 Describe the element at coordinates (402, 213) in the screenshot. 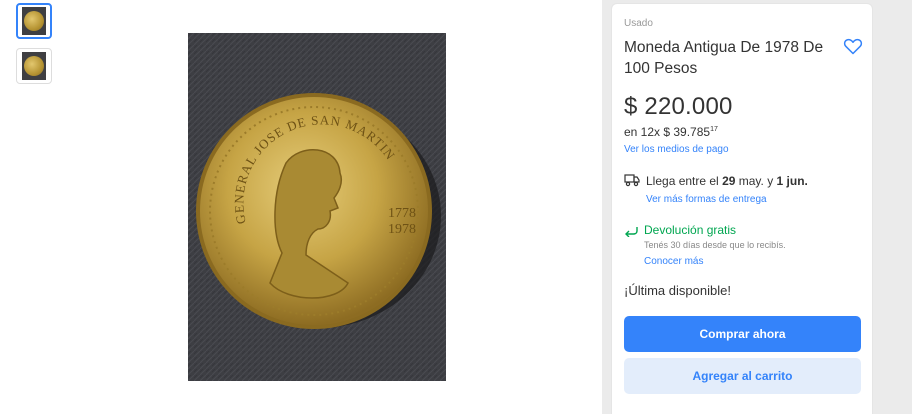

I see `coin-year-top: 1778` at that location.